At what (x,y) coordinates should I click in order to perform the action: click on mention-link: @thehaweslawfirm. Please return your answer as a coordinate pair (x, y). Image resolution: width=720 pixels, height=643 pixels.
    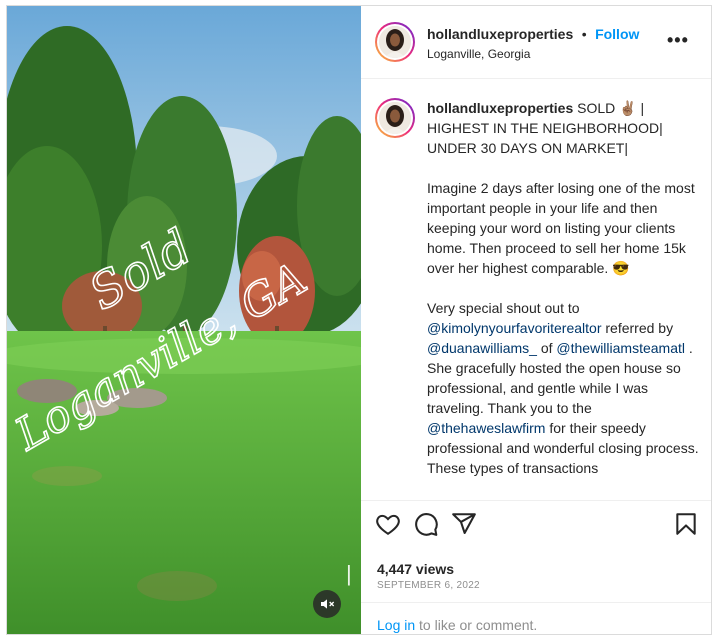
    Looking at the image, I should click on (486, 428).